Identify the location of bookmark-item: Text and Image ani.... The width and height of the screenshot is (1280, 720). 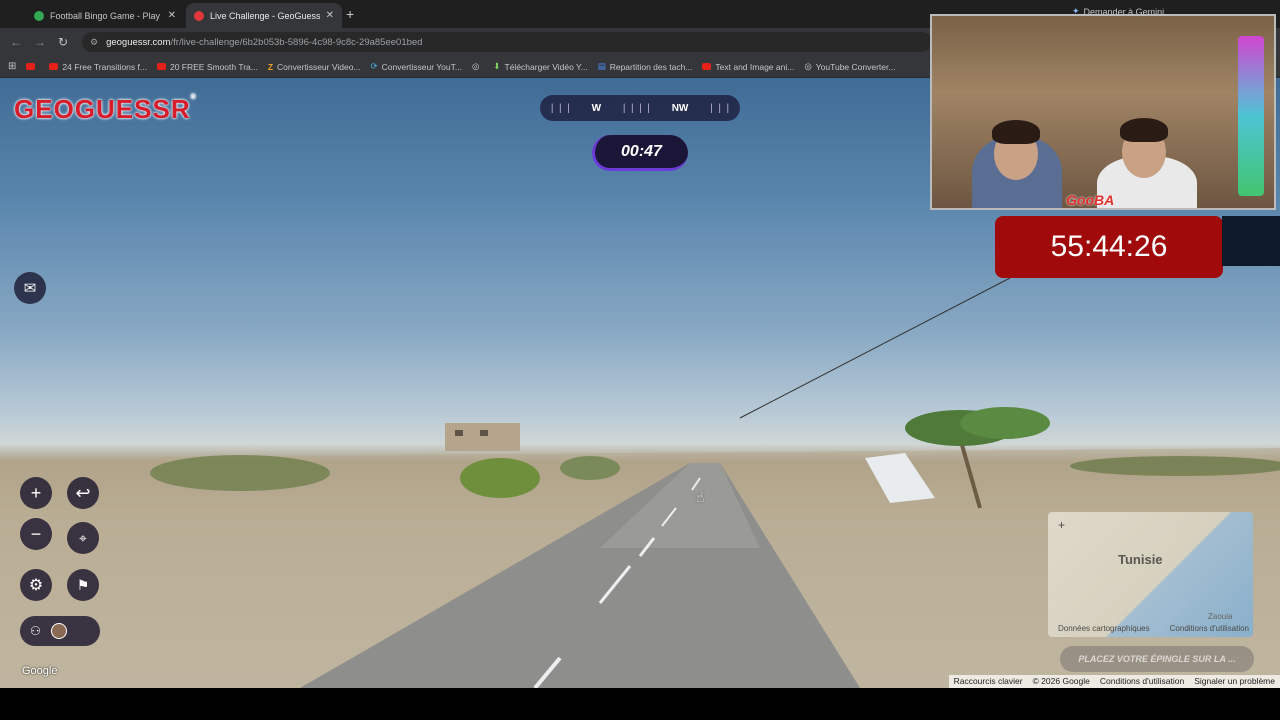
(748, 67).